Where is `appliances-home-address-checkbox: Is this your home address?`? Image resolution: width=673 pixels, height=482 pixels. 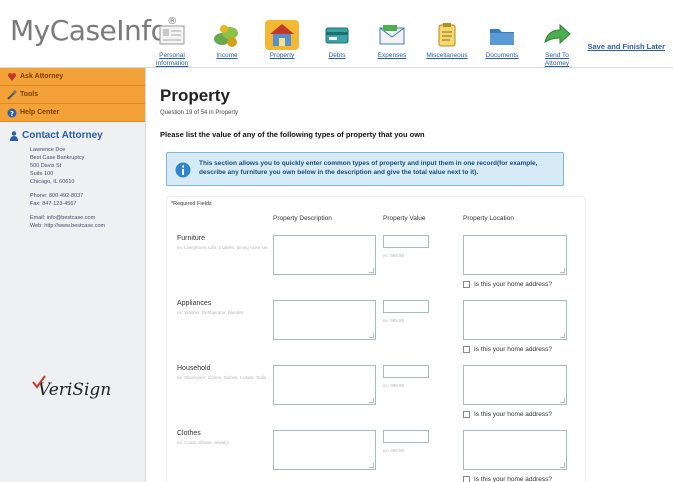
appliances-home-address-checkbox: Is this your home address? is located at coordinates (507, 349).